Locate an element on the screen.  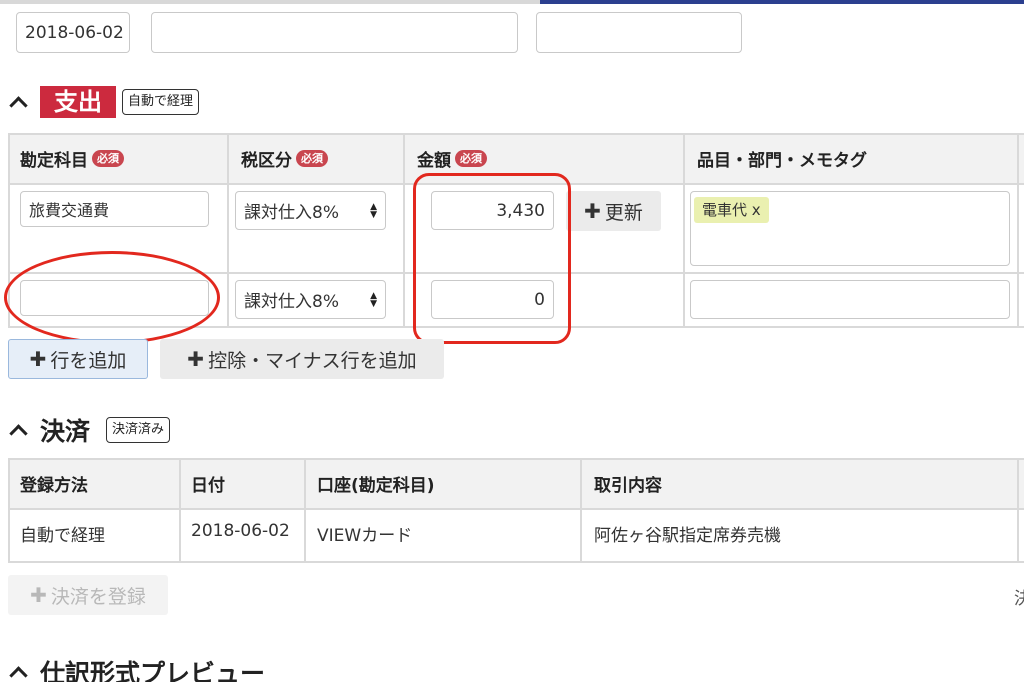
column-header-account: 口座(勘定科目) is located at coordinates (376, 483).